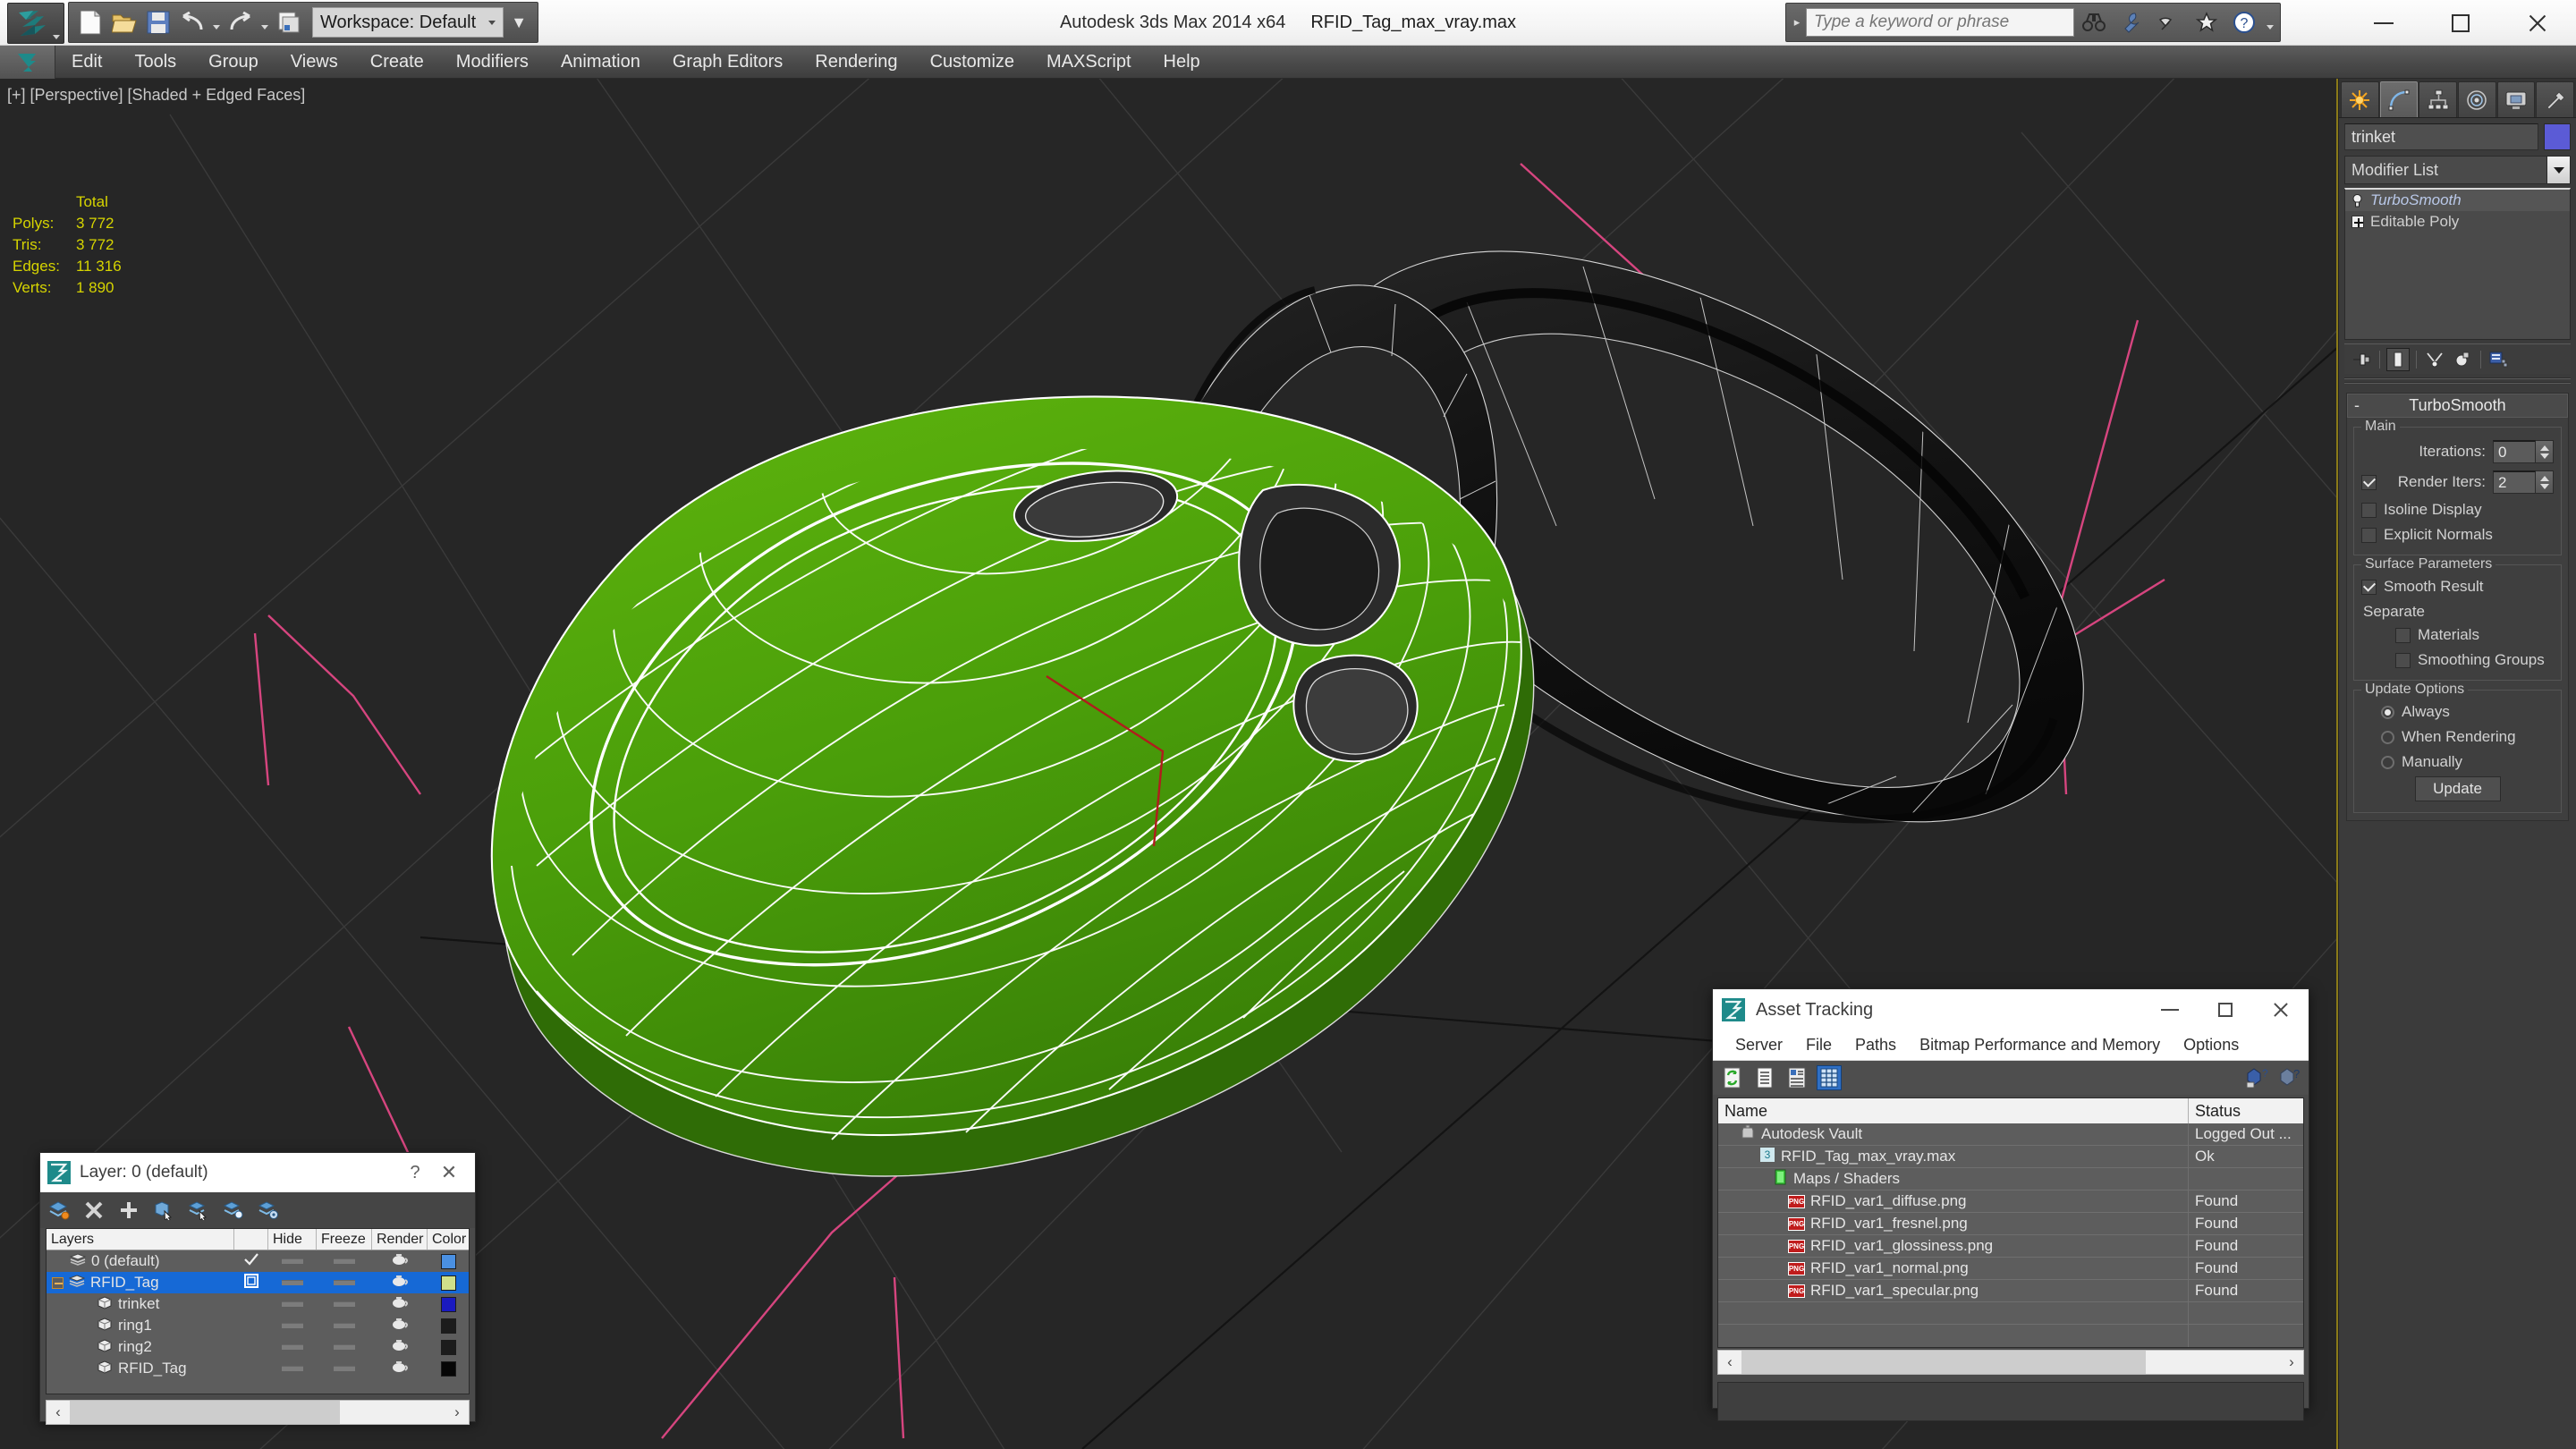 This screenshot has height=1449, width=2576. Describe the element at coordinates (492, 62) in the screenshot. I see `menu-item-modifiers: Modifiers` at that location.